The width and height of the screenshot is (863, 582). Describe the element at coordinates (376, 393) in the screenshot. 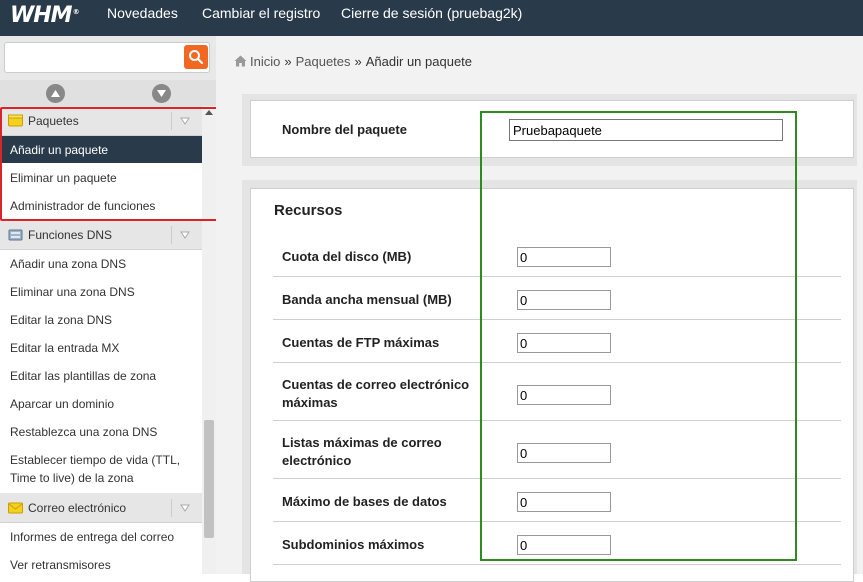

I see `email-accounts-label: Cuentas de correo electrónico máximas` at that location.